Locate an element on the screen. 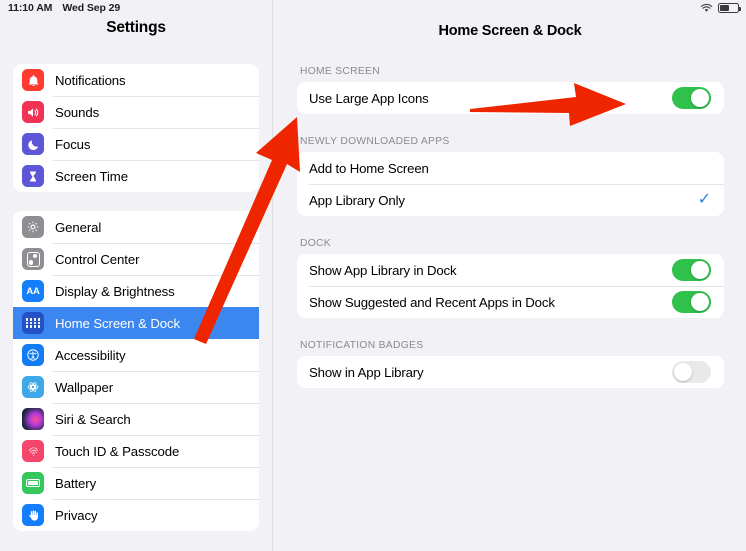  siri-orb-icon is located at coordinates (33, 419).